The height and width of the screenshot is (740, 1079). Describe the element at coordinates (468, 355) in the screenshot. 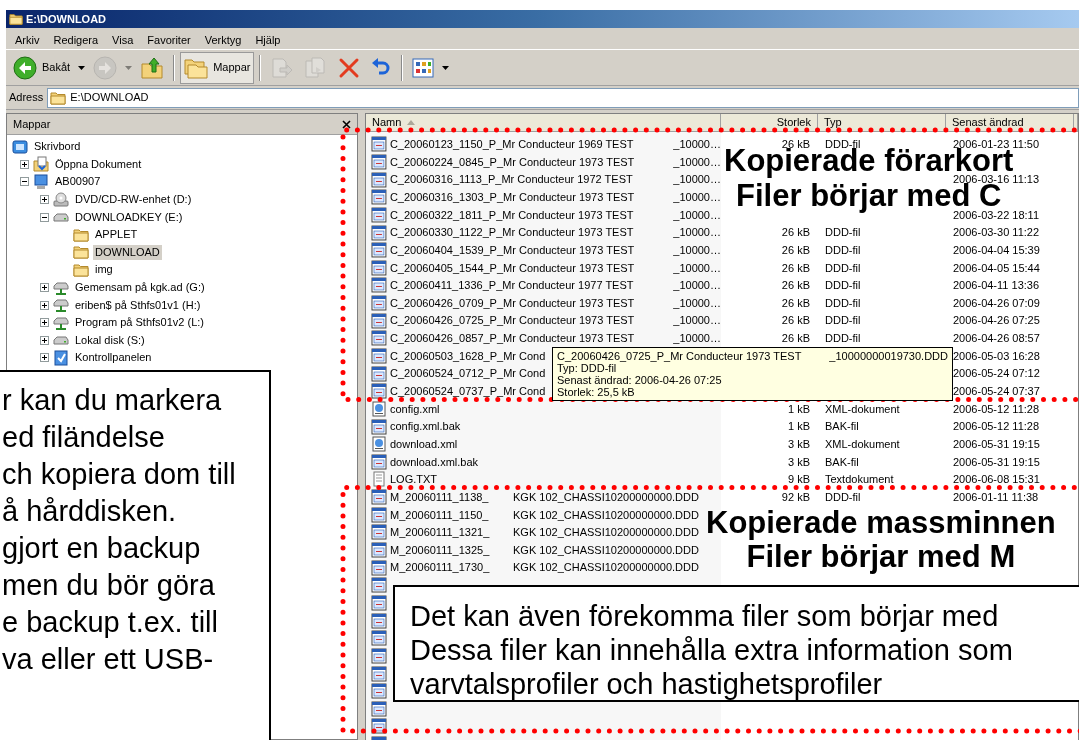

I see `file-name: C_20060503_1628_P_Mr Cond` at that location.